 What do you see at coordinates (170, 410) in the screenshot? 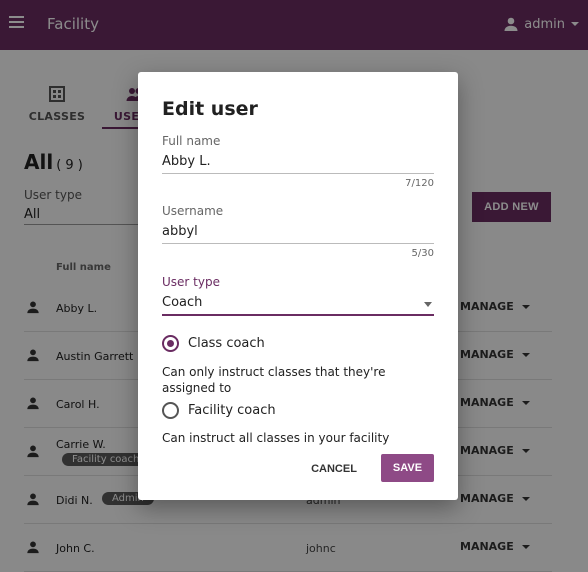
I see `radio-unchecked-icon` at bounding box center [170, 410].